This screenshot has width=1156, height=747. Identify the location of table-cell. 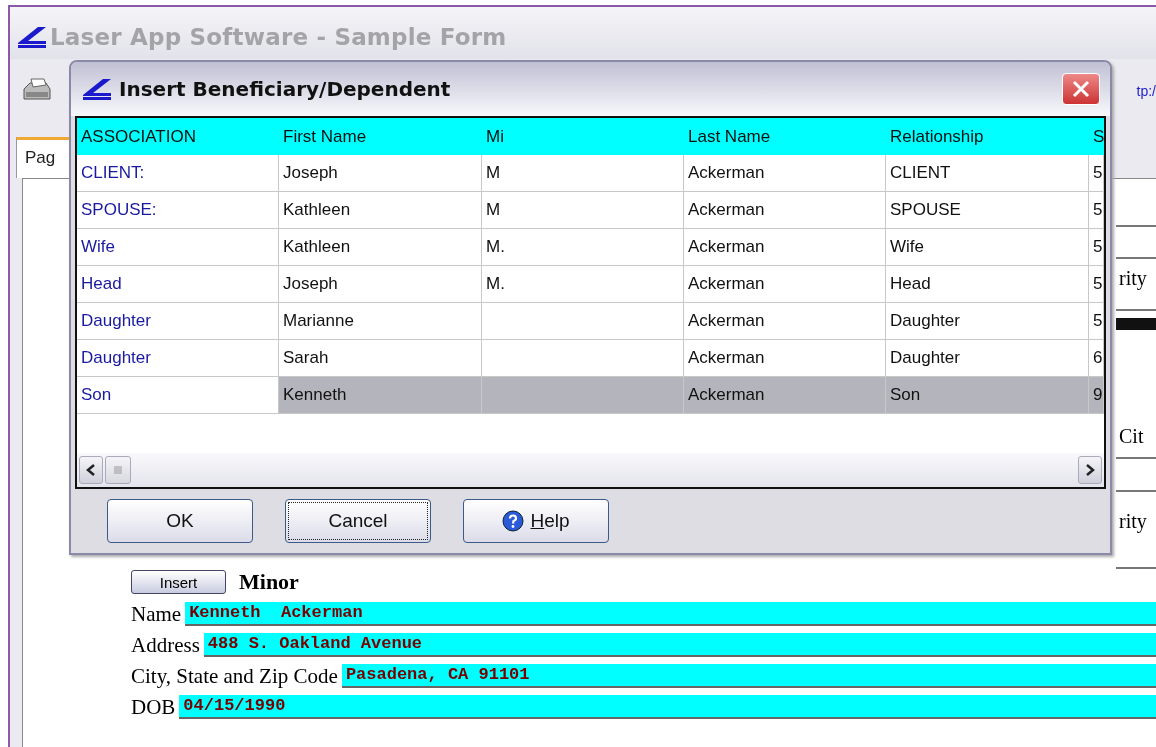
(583, 395).